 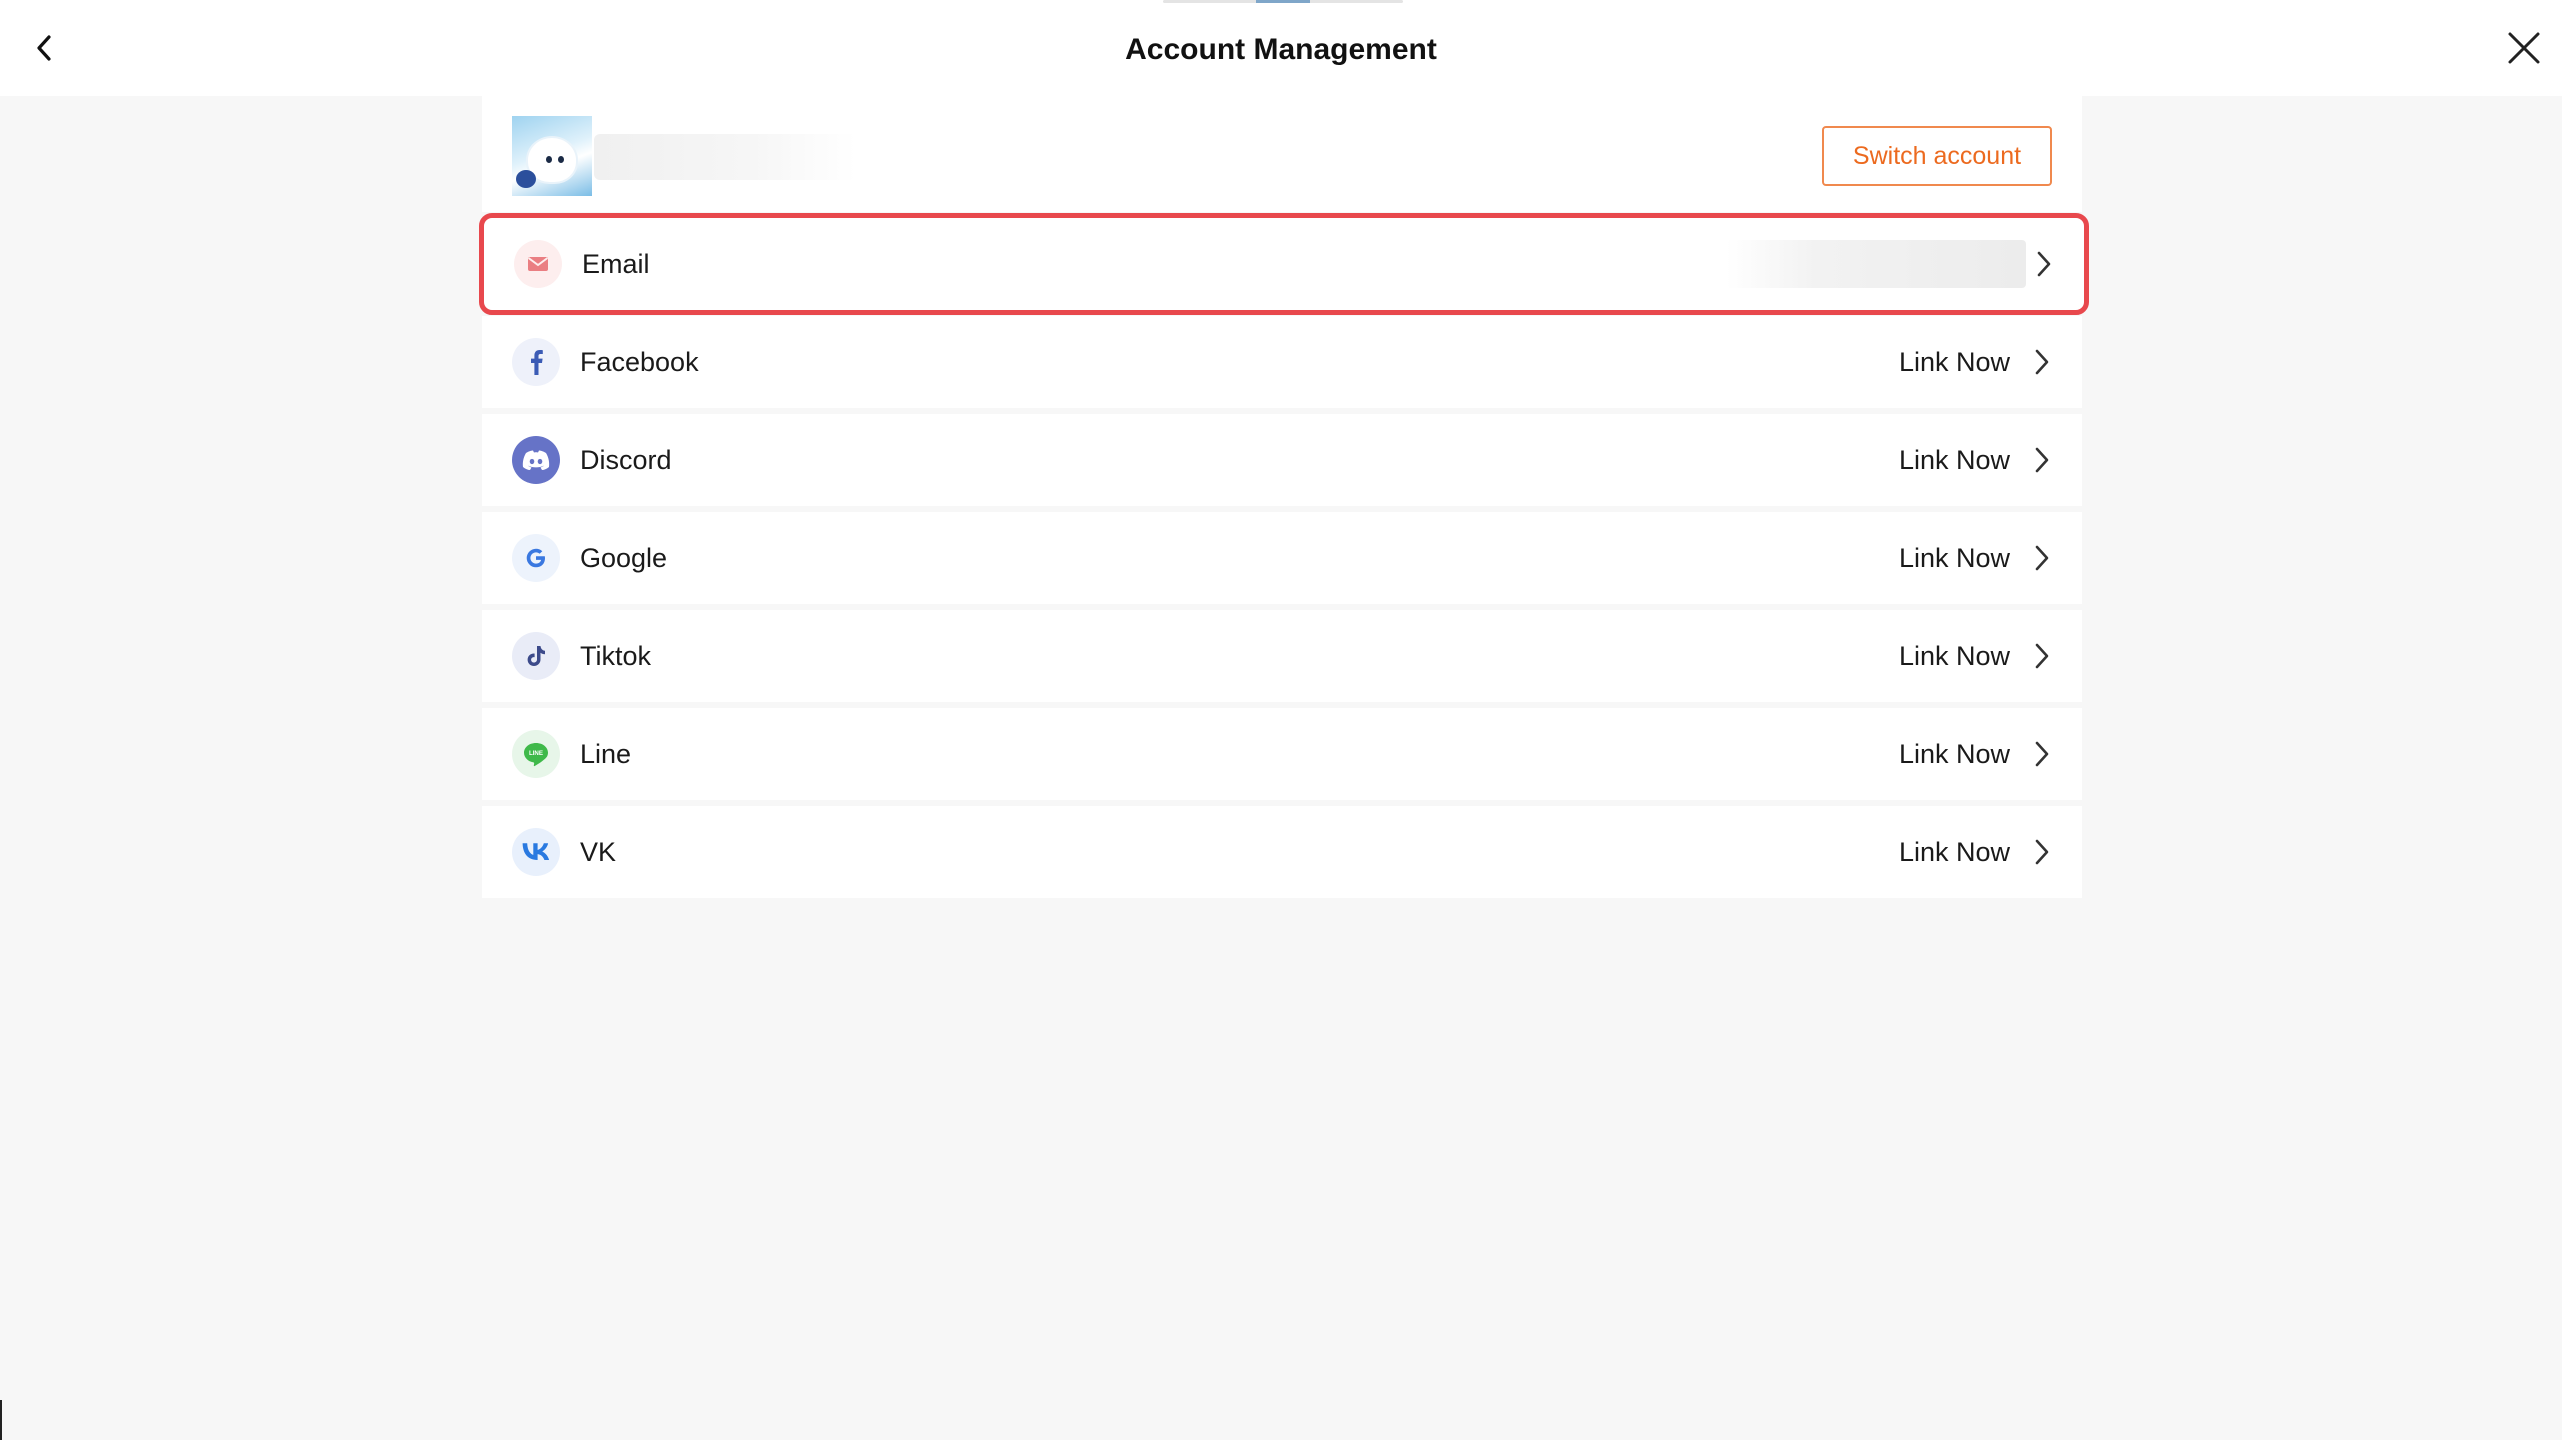 What do you see at coordinates (1876, 264) in the screenshot?
I see `email-value-redacted` at bounding box center [1876, 264].